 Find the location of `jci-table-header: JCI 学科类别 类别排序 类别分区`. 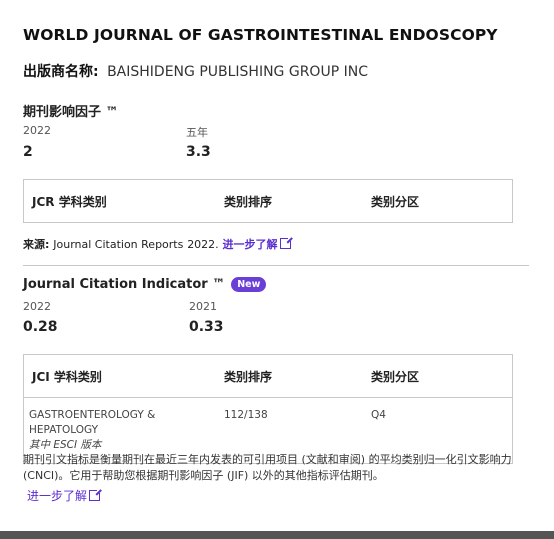

jci-table-header: JCI 学科类别 类别排序 类别分区 is located at coordinates (268, 376).